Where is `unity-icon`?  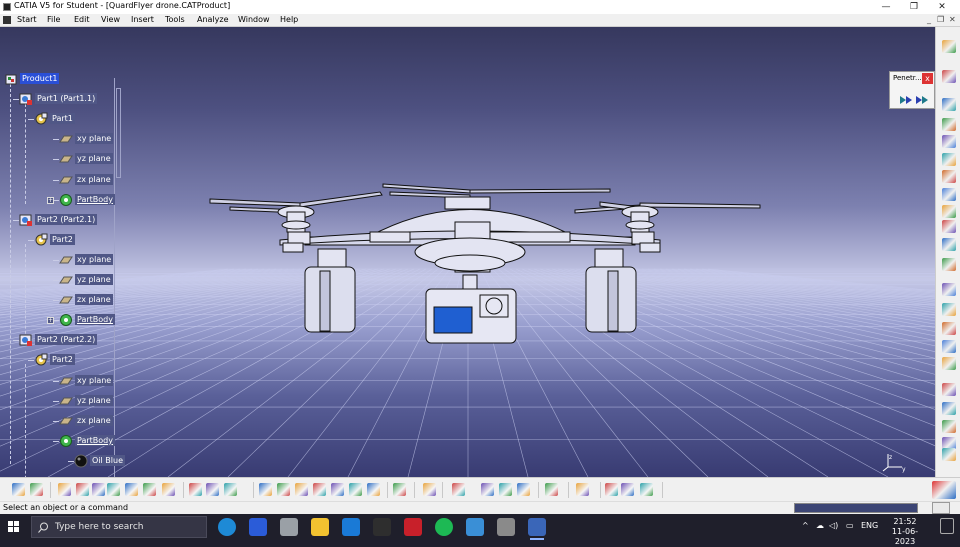 unity-icon is located at coordinates (289, 527).